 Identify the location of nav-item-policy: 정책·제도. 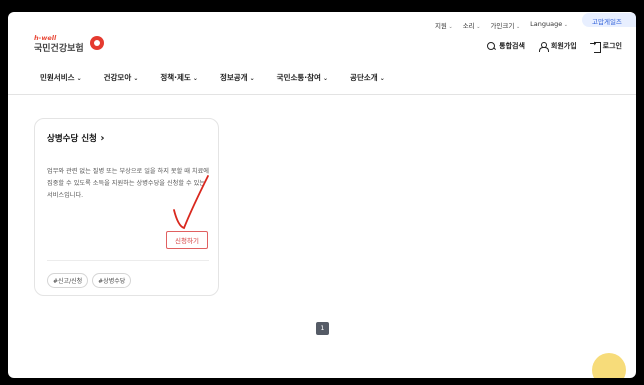
(179, 77).